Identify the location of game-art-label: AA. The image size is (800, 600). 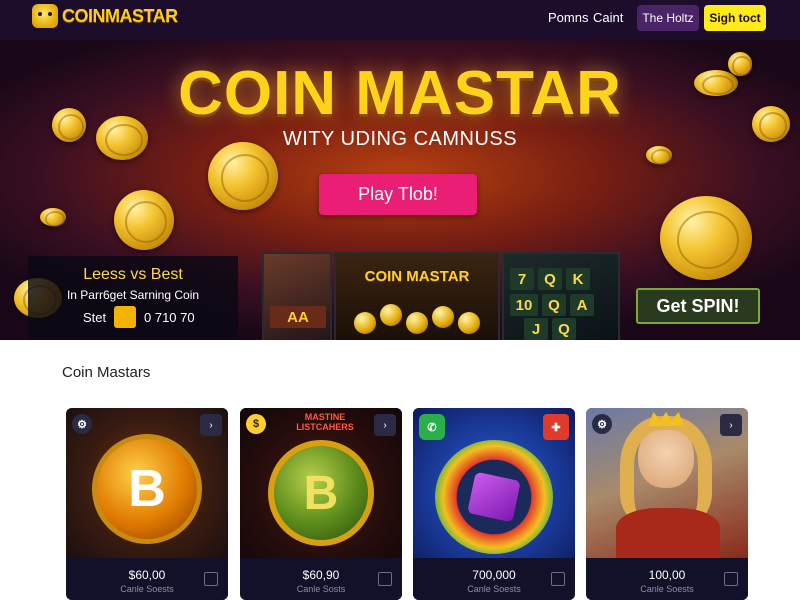
(298, 317).